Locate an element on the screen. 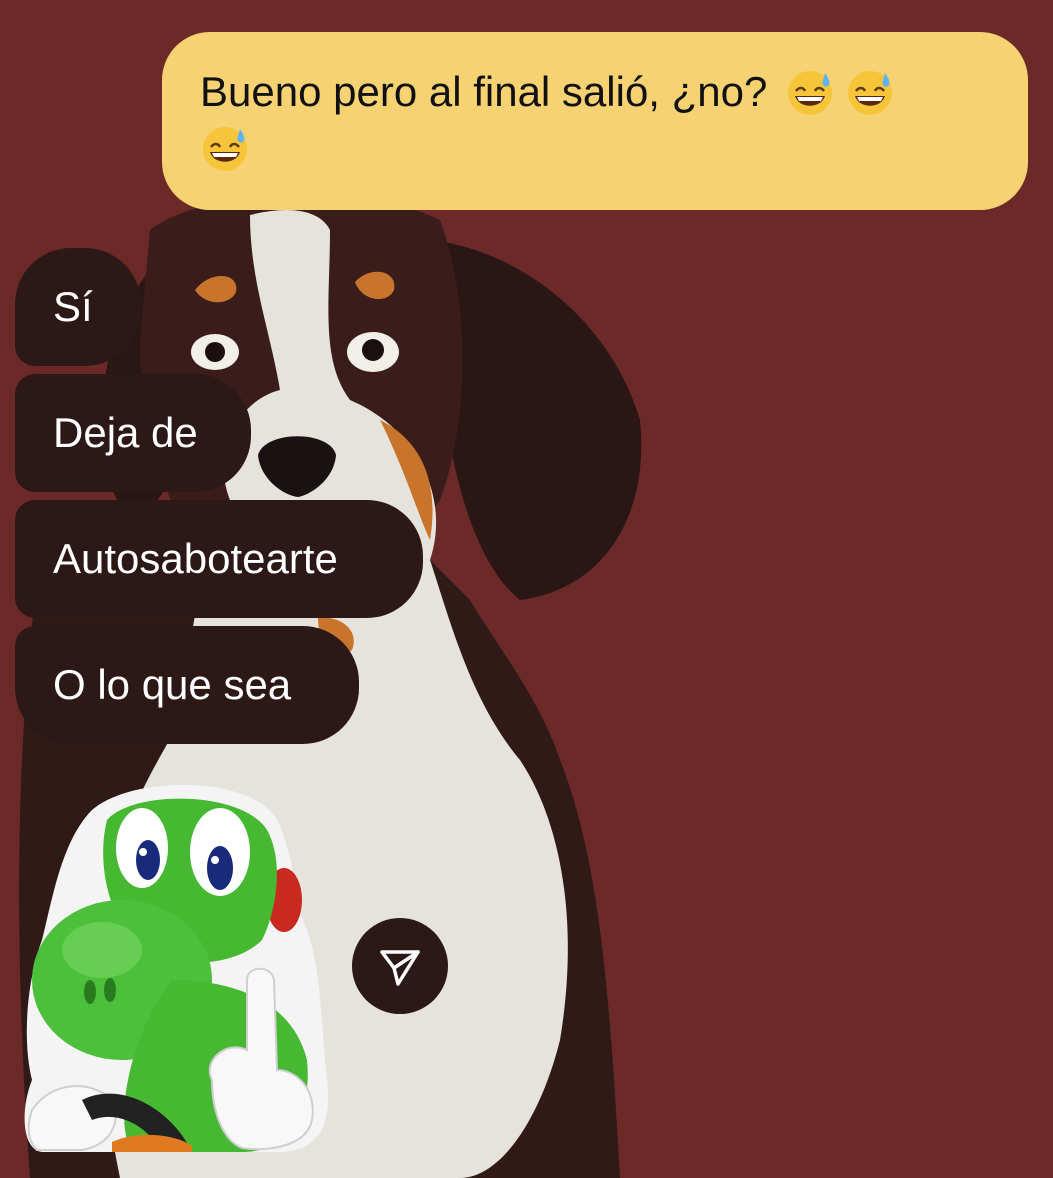 This screenshot has height=1178, width=1053. incoming-message-text: Sí is located at coordinates (73, 306).